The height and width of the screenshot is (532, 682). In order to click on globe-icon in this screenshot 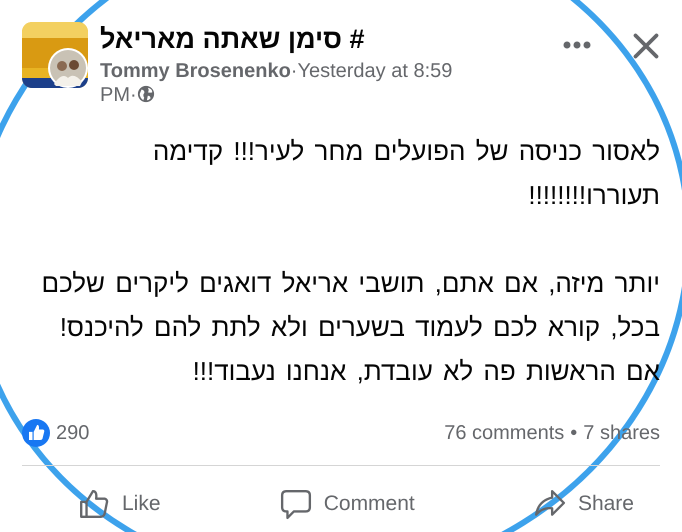, I will do `click(145, 94)`.